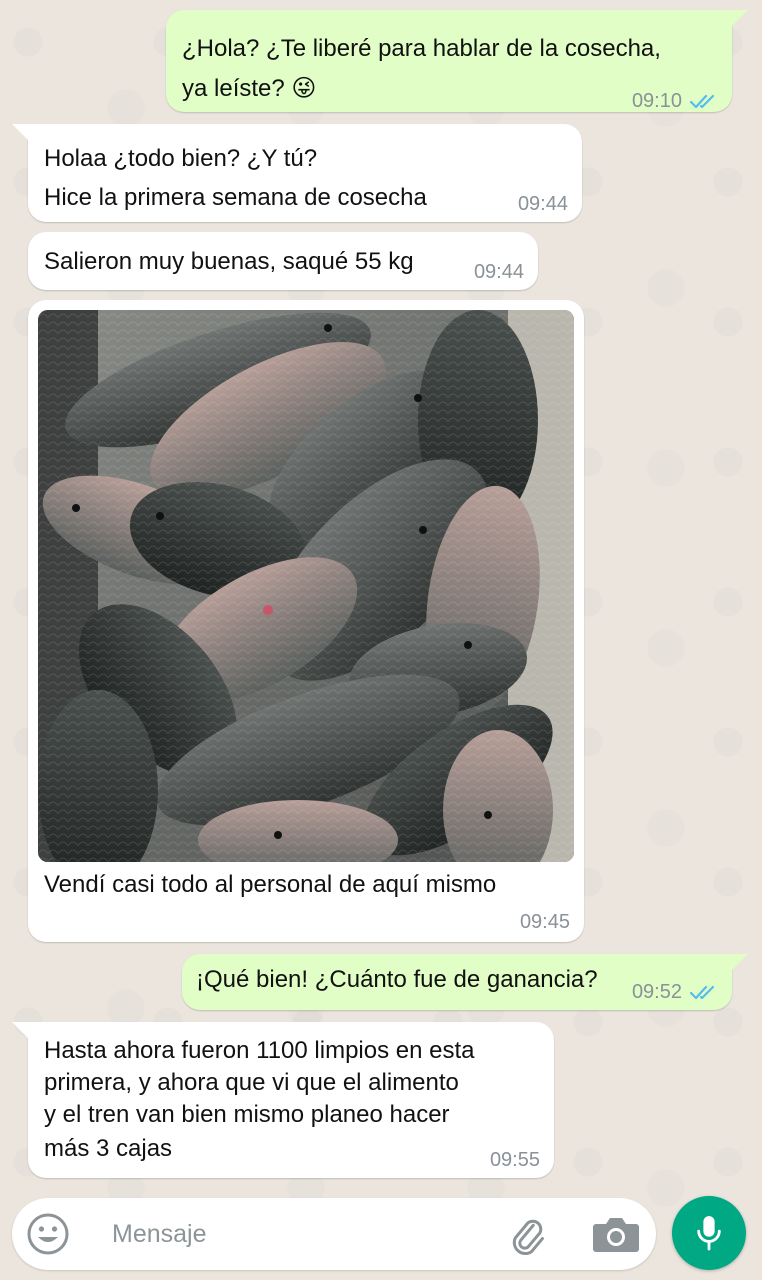 The width and height of the screenshot is (762, 1280). What do you see at coordinates (397, 979) in the screenshot?
I see `message-text-line: ¡Qué bien! ¿Cuánto fue de ganancia?` at bounding box center [397, 979].